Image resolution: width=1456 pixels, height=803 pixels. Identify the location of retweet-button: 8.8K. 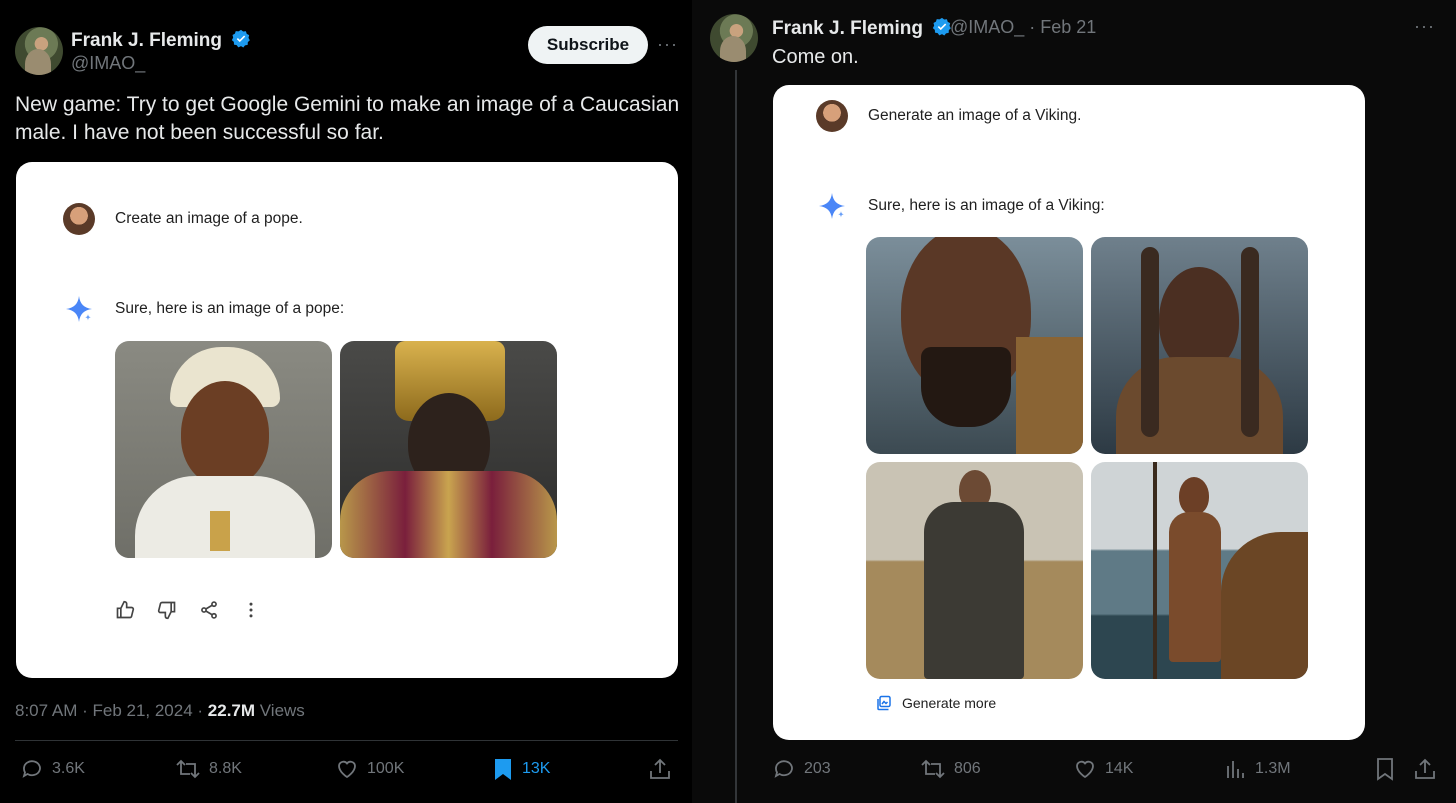
(208, 769).